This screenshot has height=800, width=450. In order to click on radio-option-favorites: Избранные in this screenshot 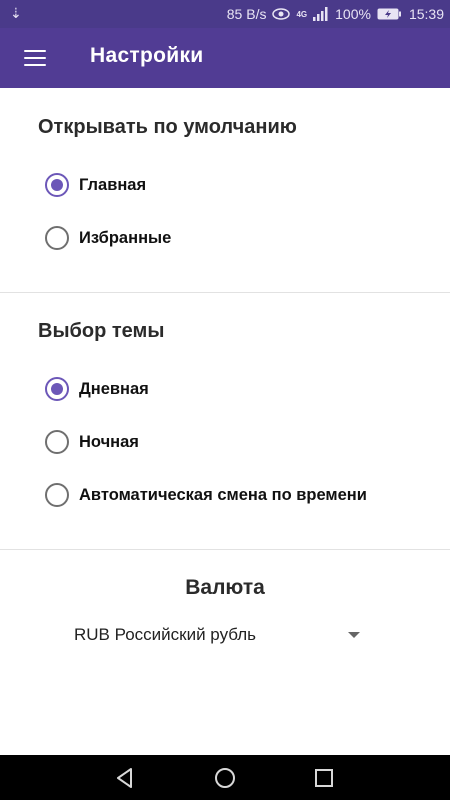, I will do `click(108, 238)`.